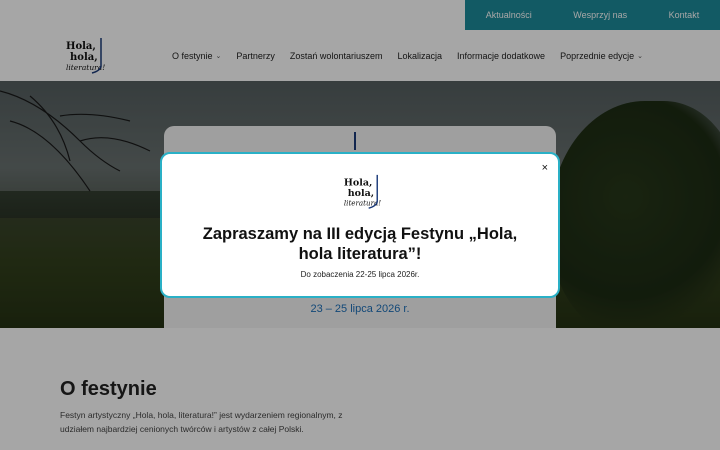  I want to click on close-icon: ×, so click(545, 168).